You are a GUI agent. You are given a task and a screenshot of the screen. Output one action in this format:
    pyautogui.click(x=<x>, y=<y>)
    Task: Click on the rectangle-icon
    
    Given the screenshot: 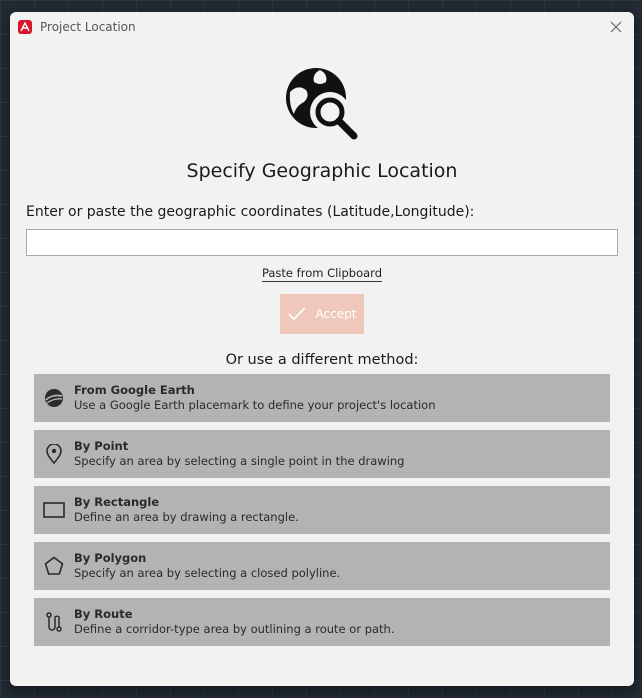 What is the action you would take?
    pyautogui.click(x=54, y=510)
    